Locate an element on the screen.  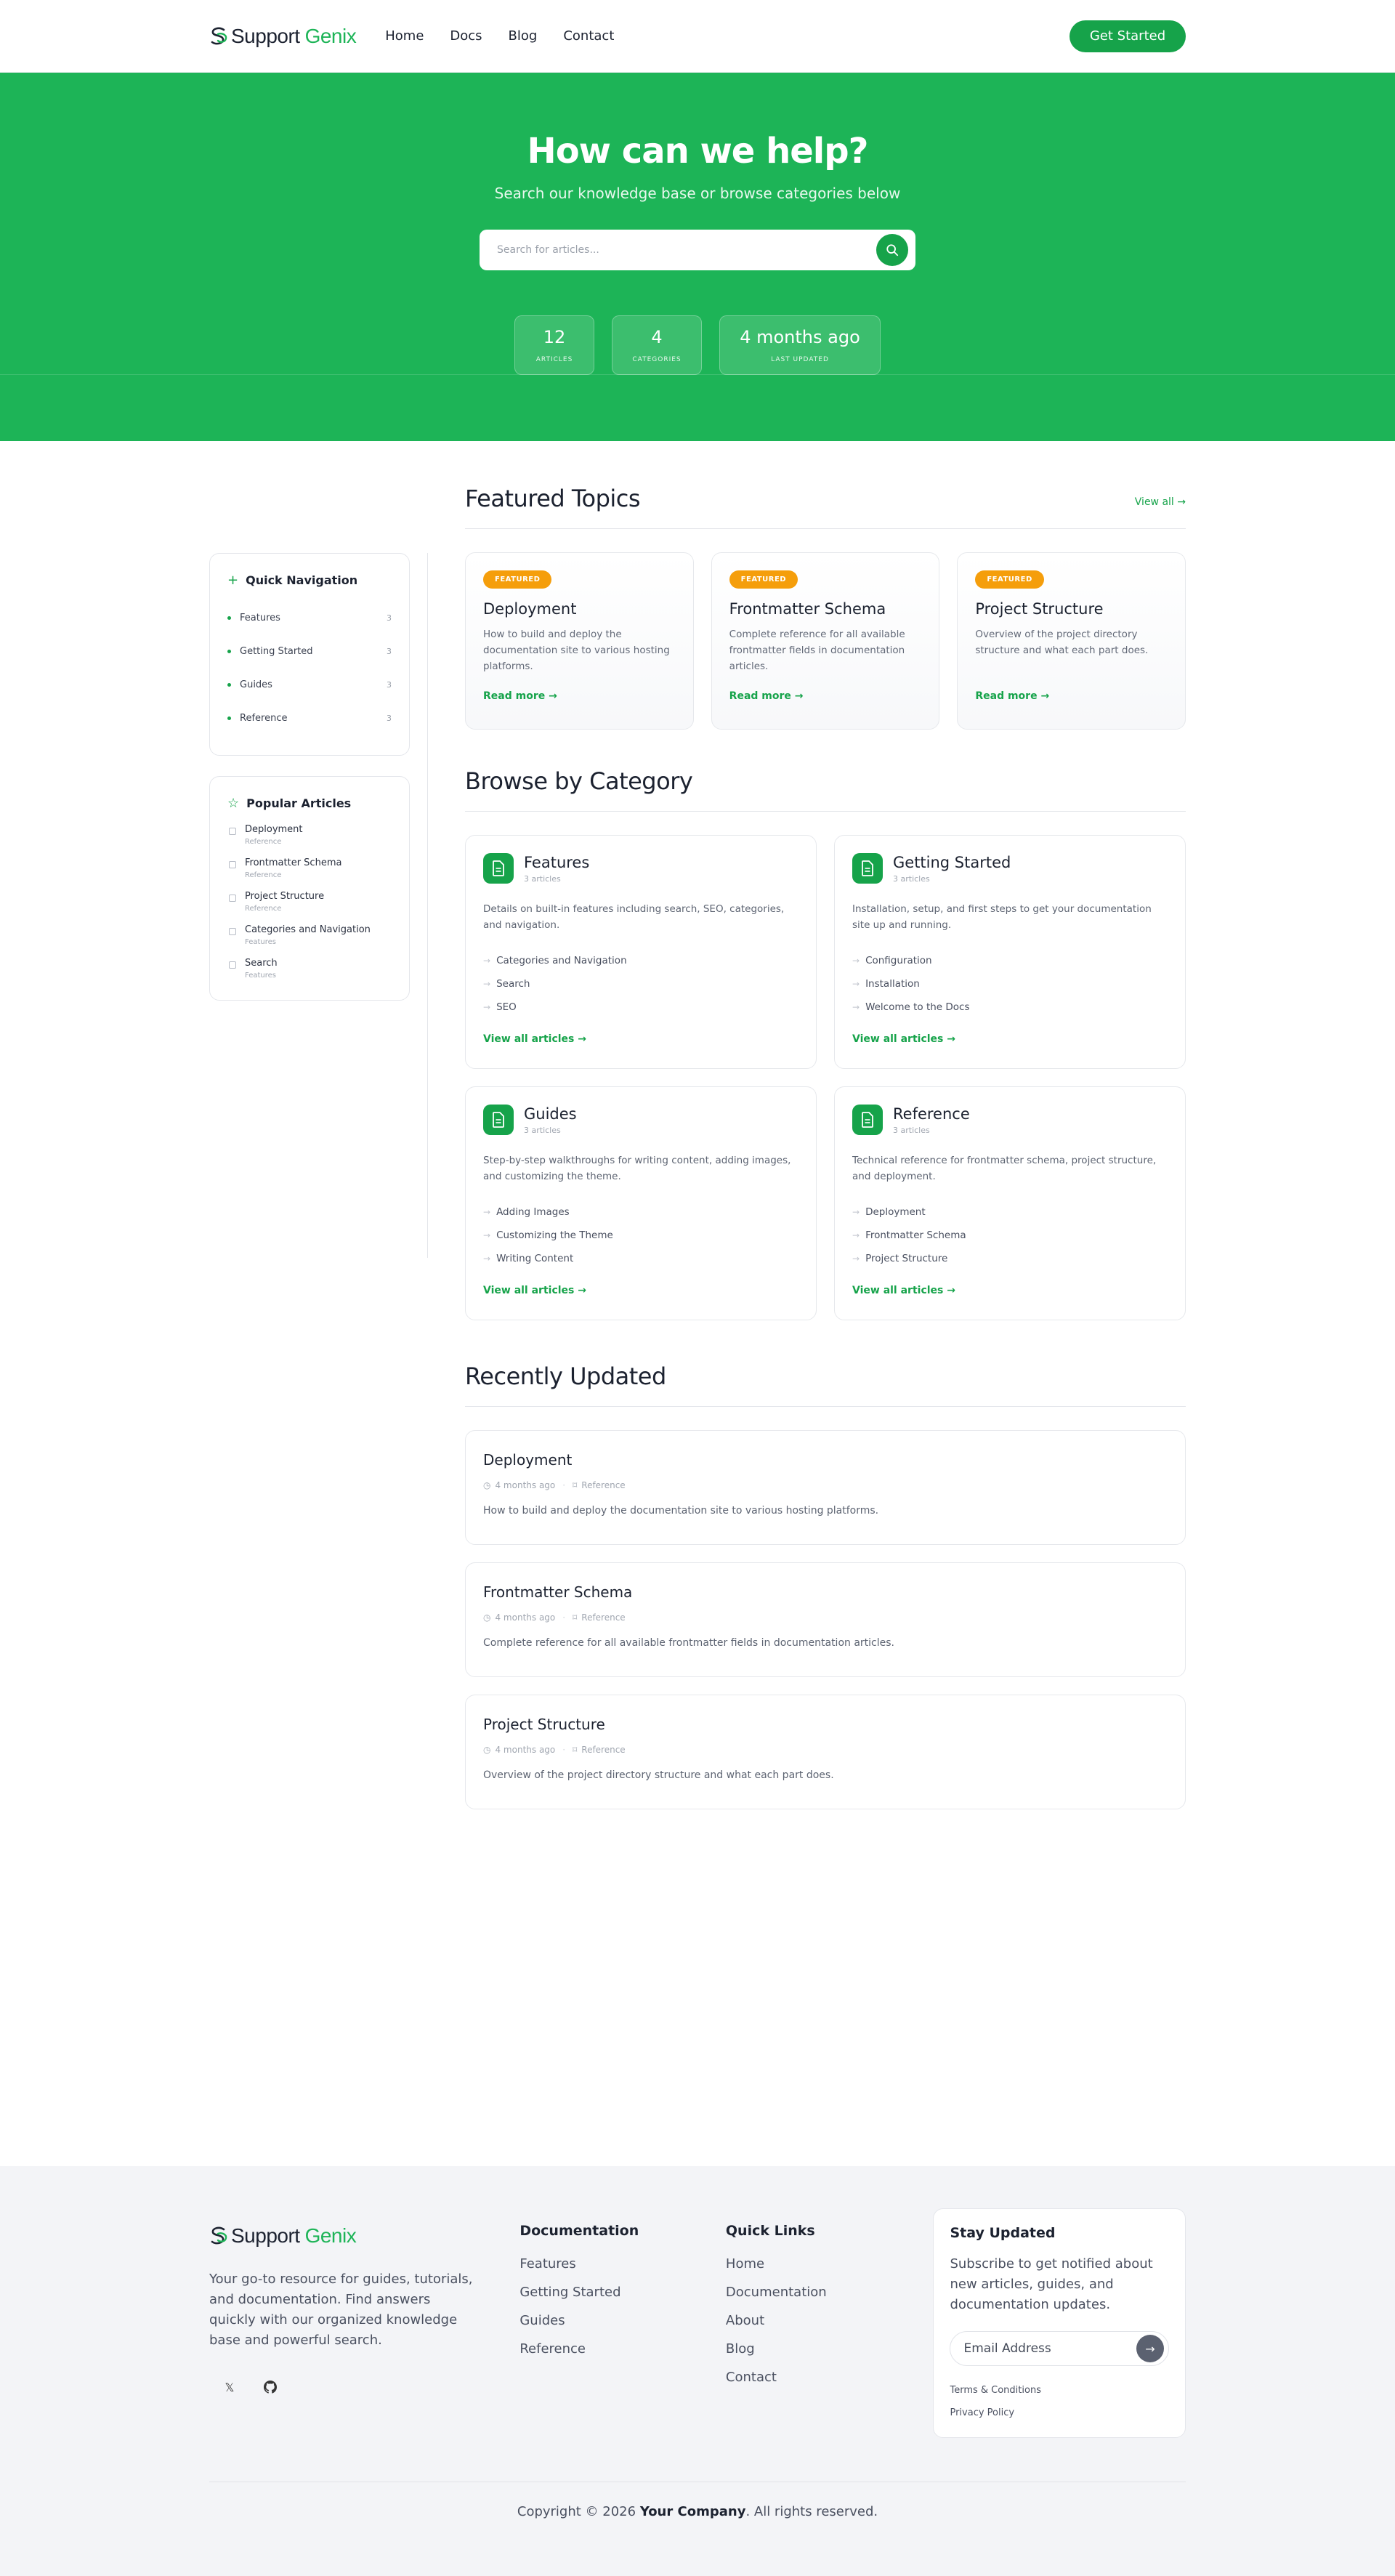
popular-article: Categories and Navigation Features is located at coordinates (309, 935).